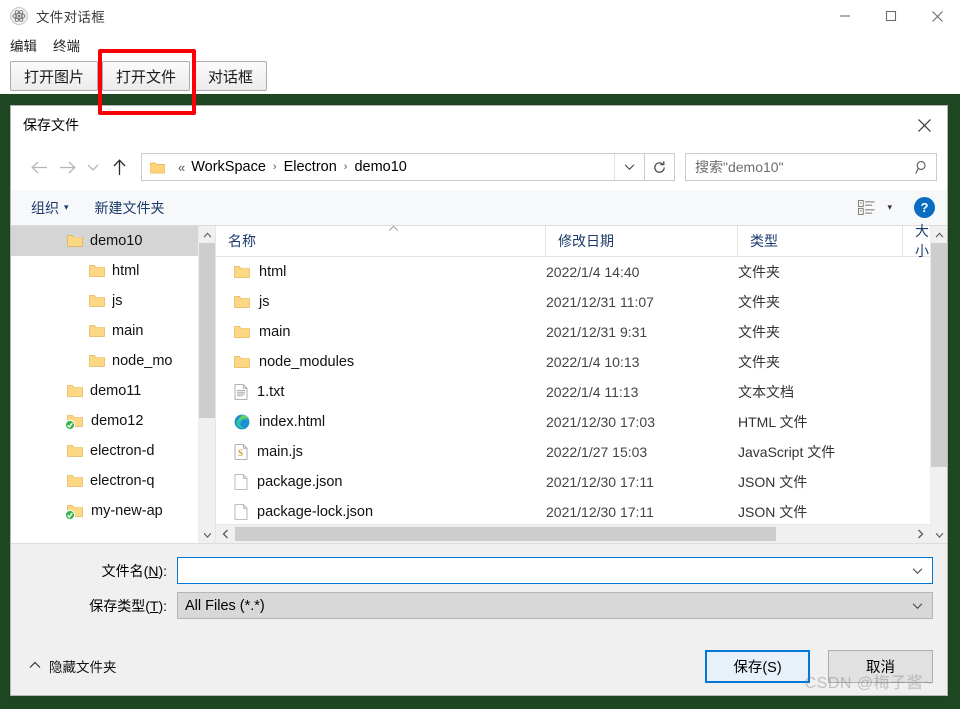  Describe the element at coordinates (924, 207) in the screenshot. I see `help-button: ?` at that location.